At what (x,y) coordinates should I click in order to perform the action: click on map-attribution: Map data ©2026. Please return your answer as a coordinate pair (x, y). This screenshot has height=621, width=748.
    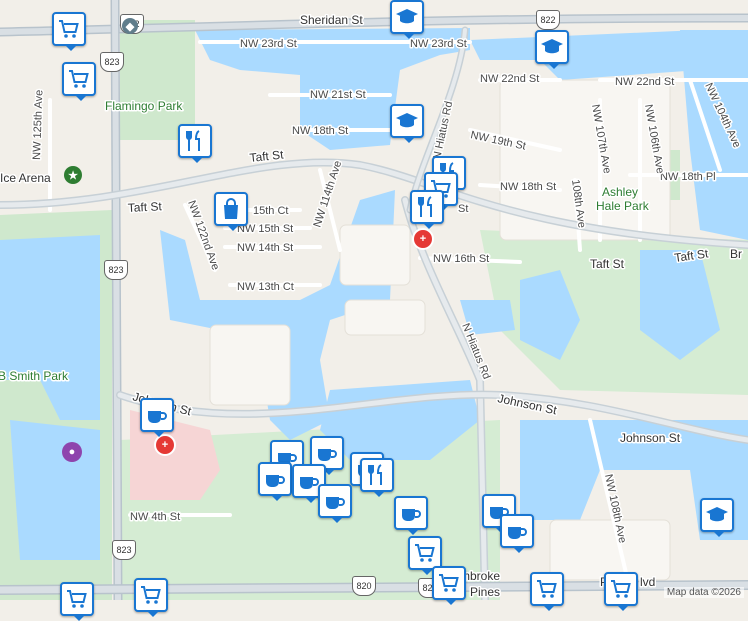
    Looking at the image, I should click on (703, 592).